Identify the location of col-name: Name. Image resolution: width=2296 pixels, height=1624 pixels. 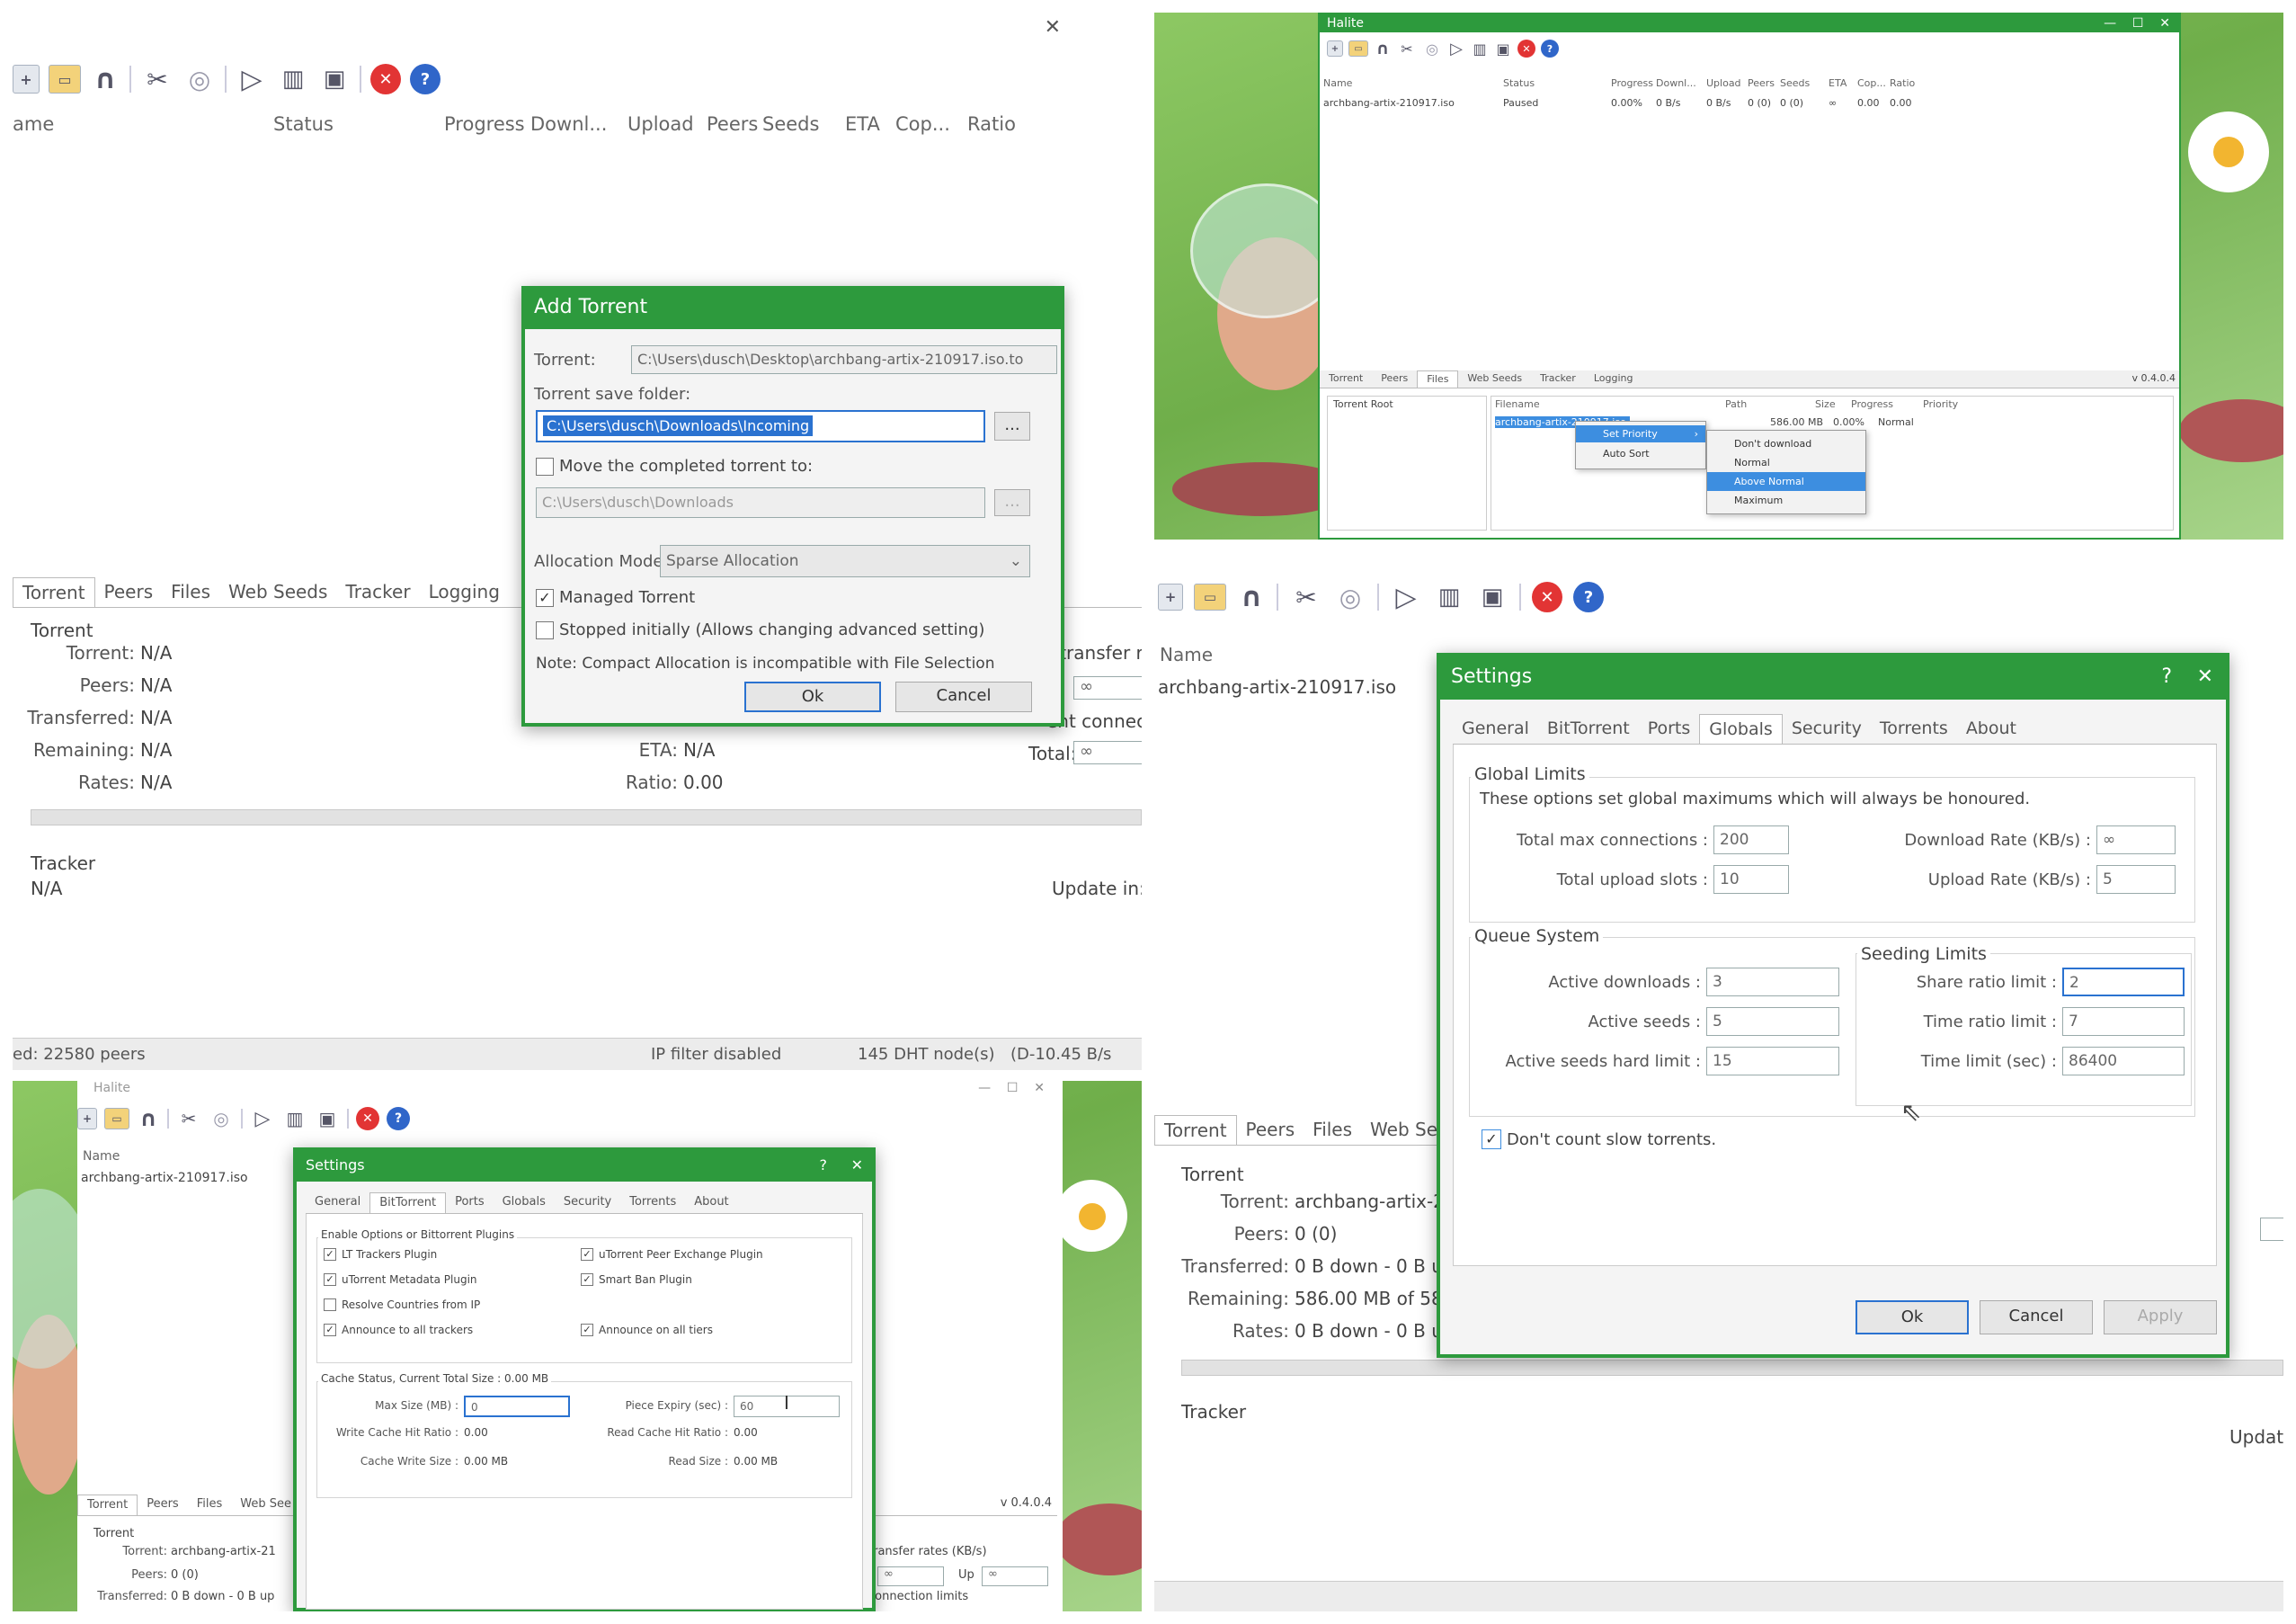
(101, 1156).